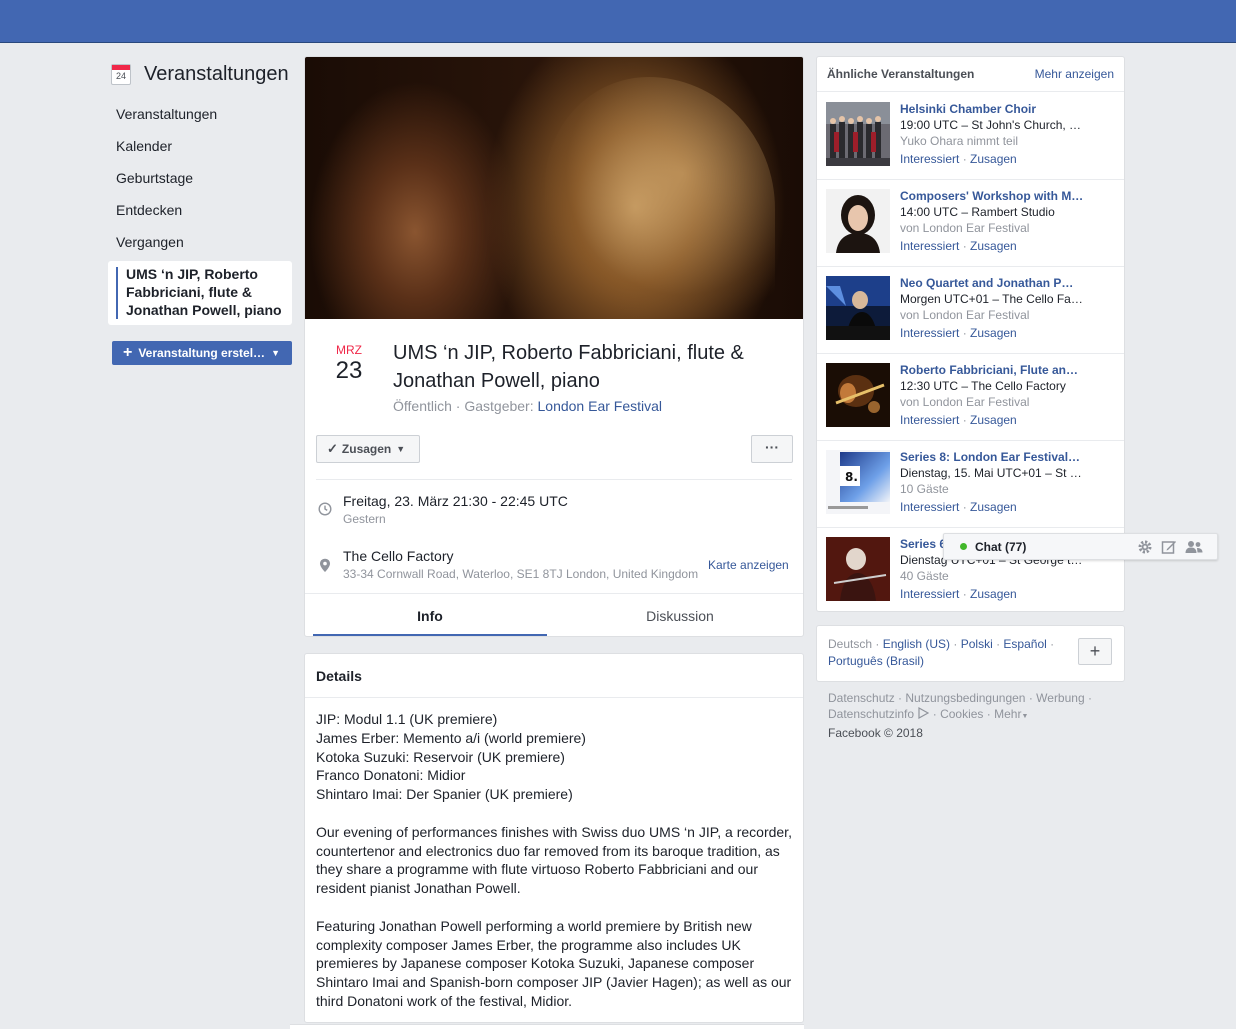 This screenshot has width=1236, height=1029. What do you see at coordinates (618, 21) in the screenshot?
I see `top-navigation-bar` at bounding box center [618, 21].